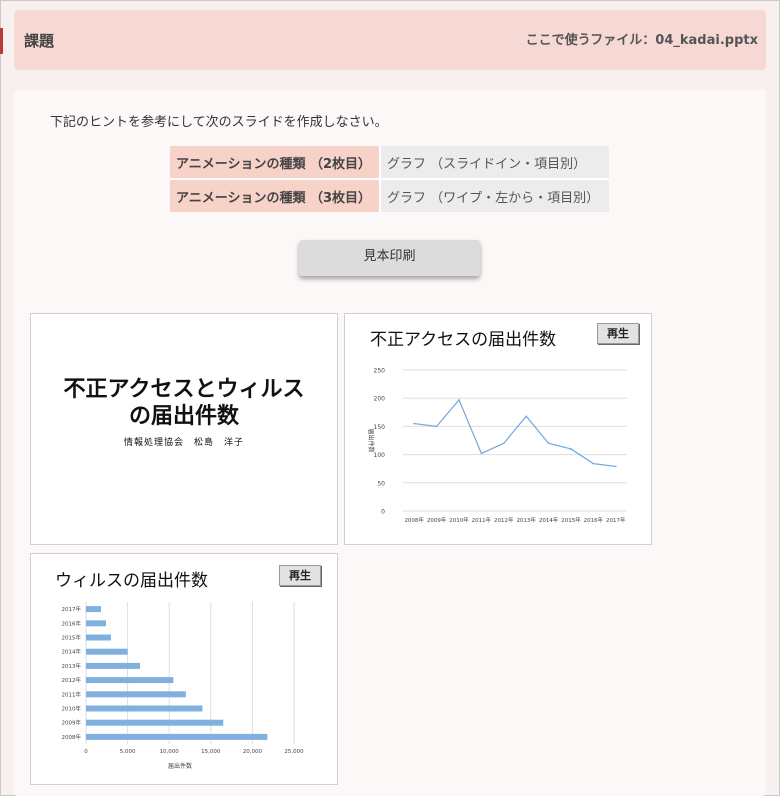 The width and height of the screenshot is (780, 796). Describe the element at coordinates (72, 723) in the screenshot. I see `y-tick-label: 2009年` at that location.